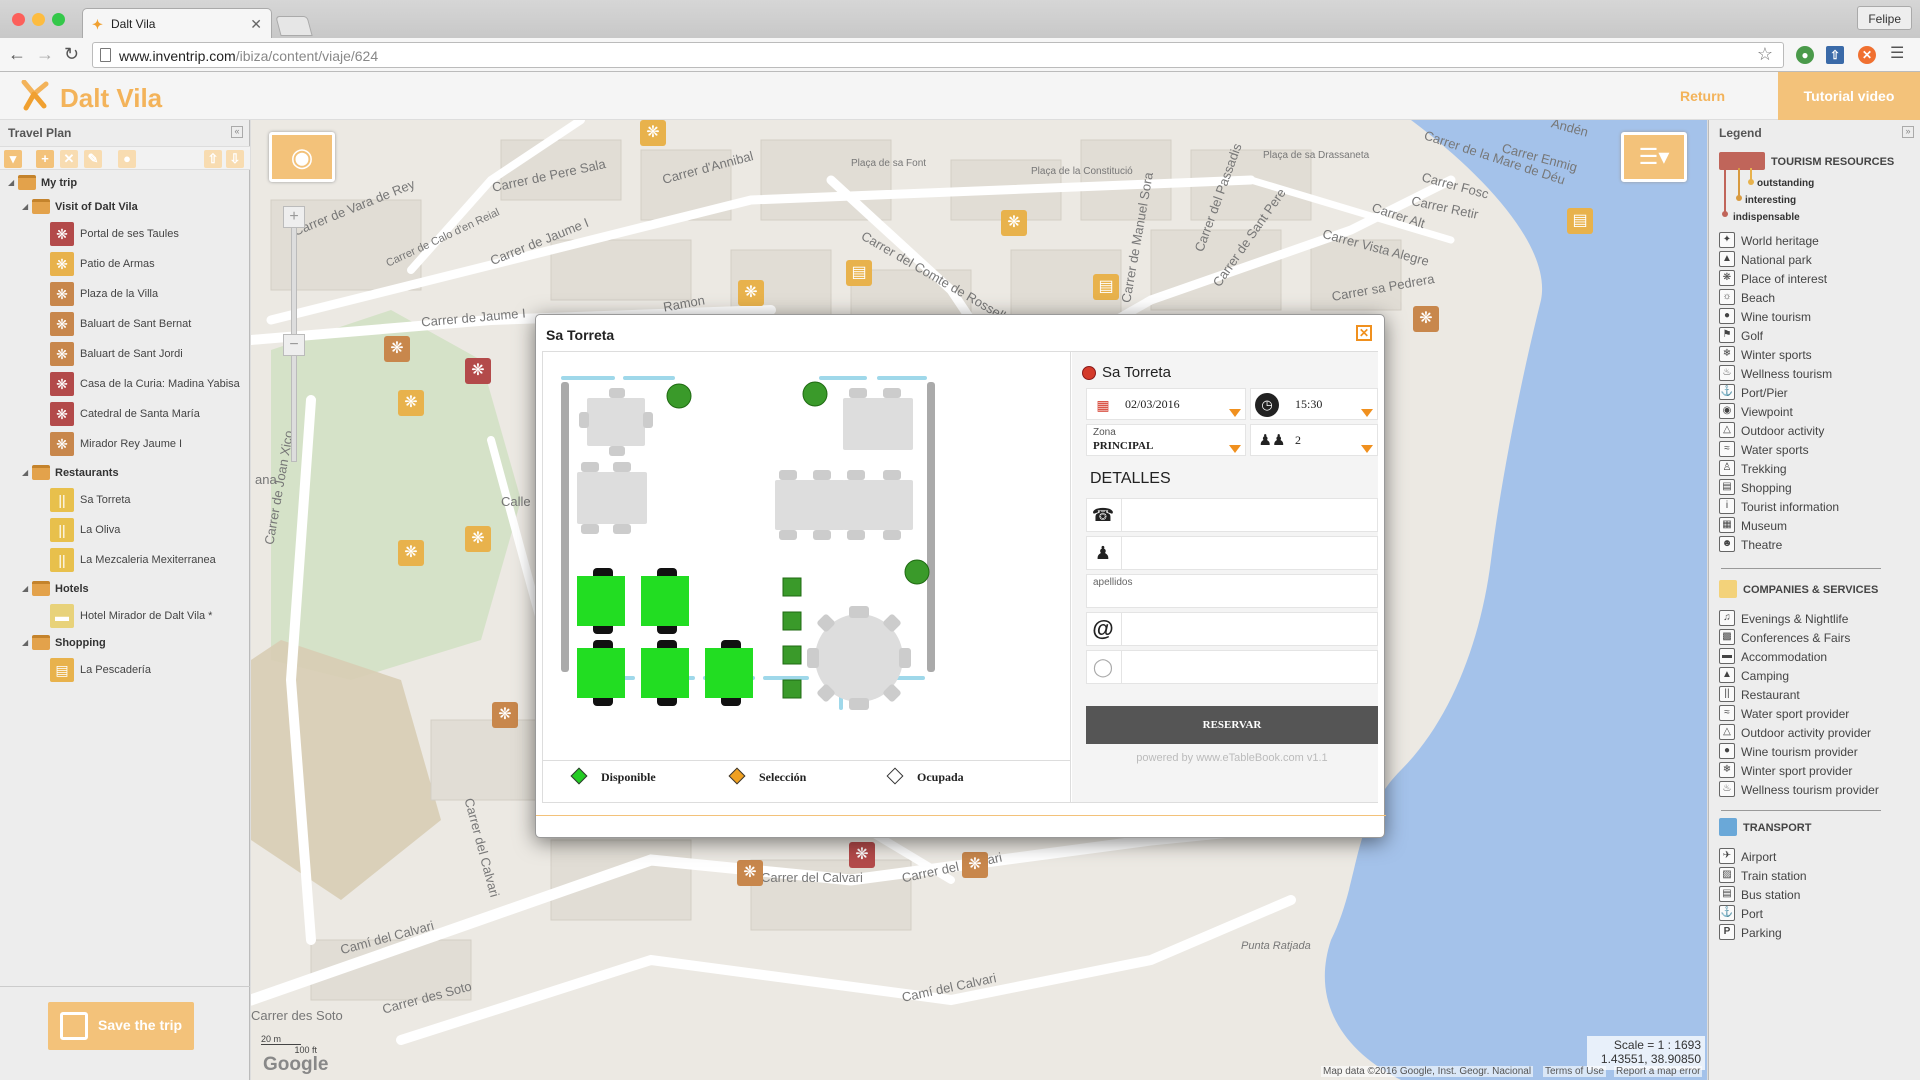 Image resolution: width=1920 pixels, height=1080 pixels. Describe the element at coordinates (1727, 751) in the screenshot. I see `wine-provider-icon: ●` at that location.